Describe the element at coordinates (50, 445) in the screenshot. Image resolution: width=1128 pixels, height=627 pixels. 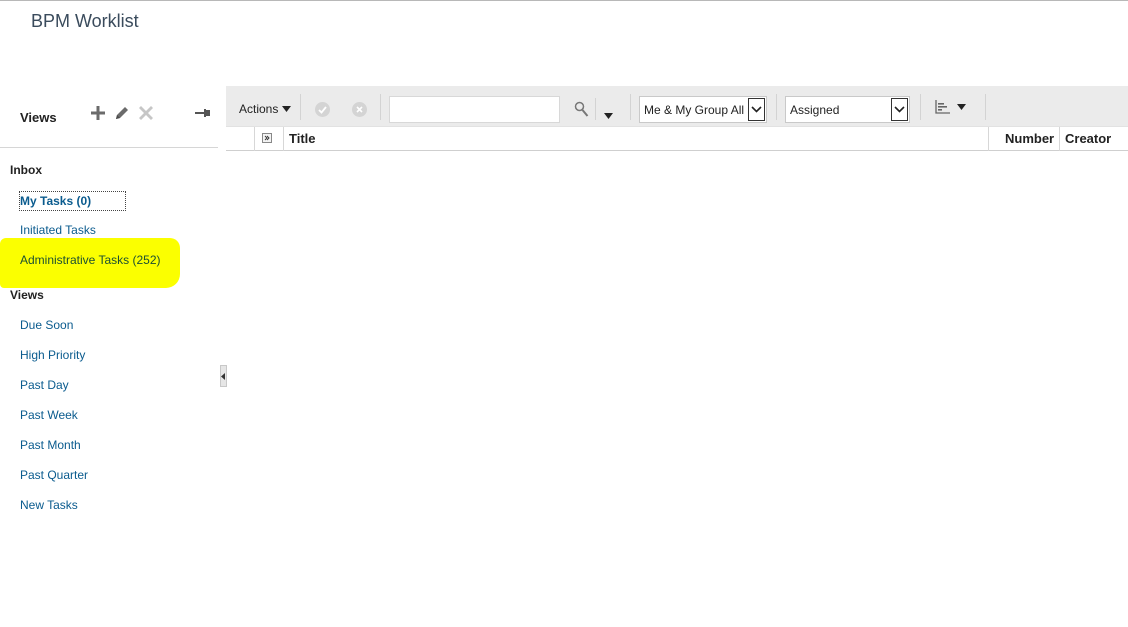
I see `nav-past-month: Past Month` at that location.